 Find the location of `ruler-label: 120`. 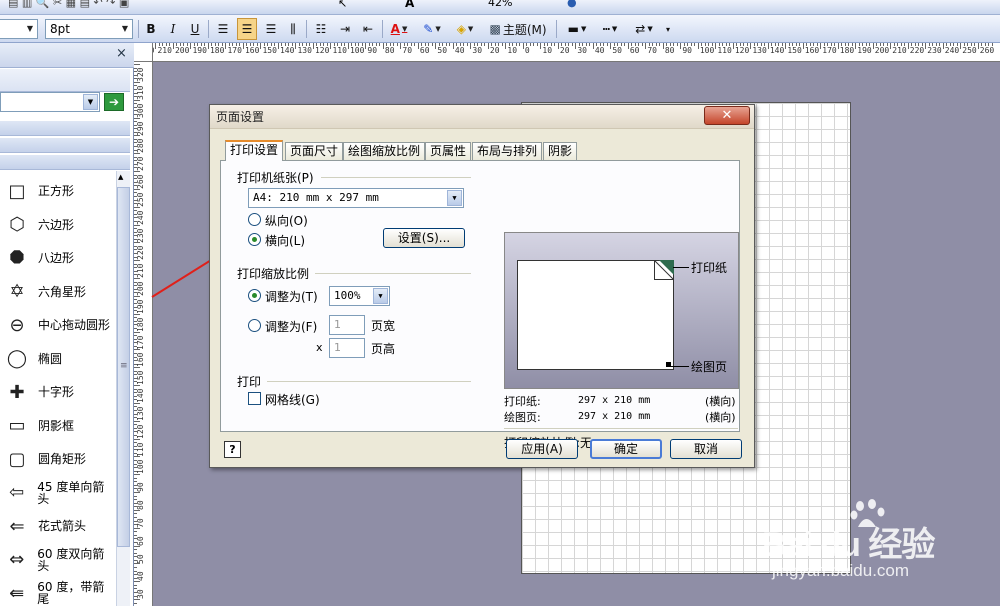

ruler-label: 120 is located at coordinates (322, 50).